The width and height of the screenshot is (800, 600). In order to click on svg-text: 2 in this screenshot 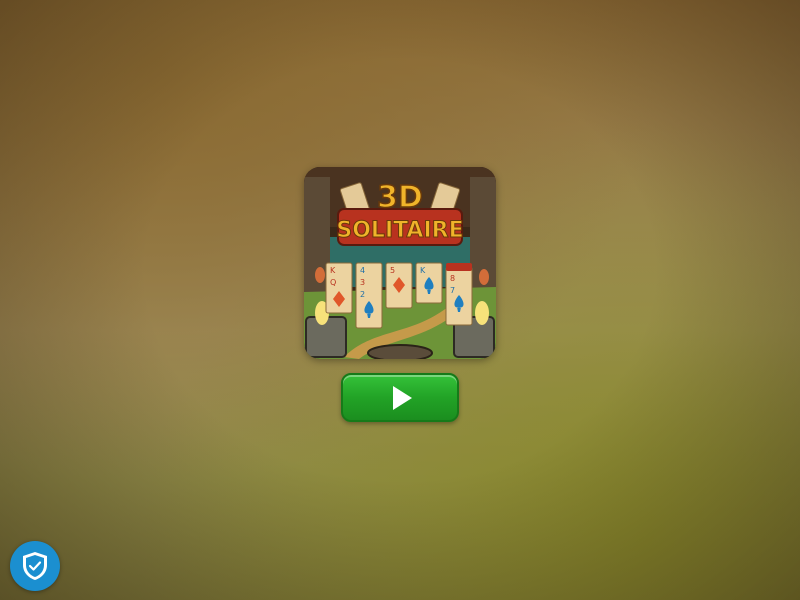, I will do `click(362, 294)`.